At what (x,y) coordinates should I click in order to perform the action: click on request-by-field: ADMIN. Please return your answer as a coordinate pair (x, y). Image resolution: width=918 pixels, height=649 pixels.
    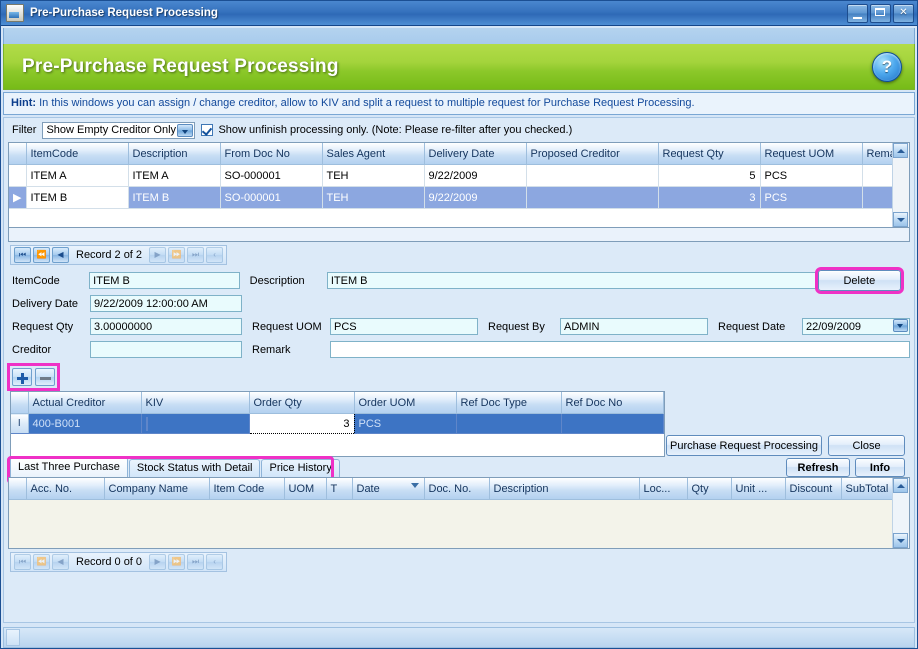
    Looking at the image, I should click on (634, 326).